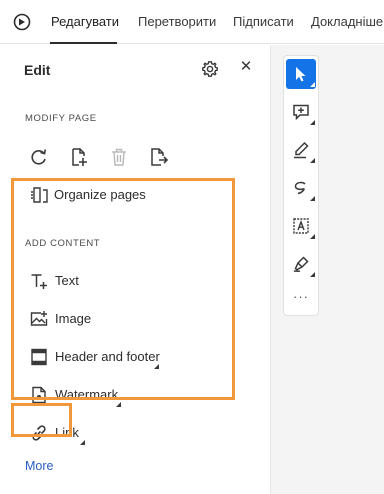 The width and height of the screenshot is (384, 494). I want to click on sign-tool-button, so click(301, 264).